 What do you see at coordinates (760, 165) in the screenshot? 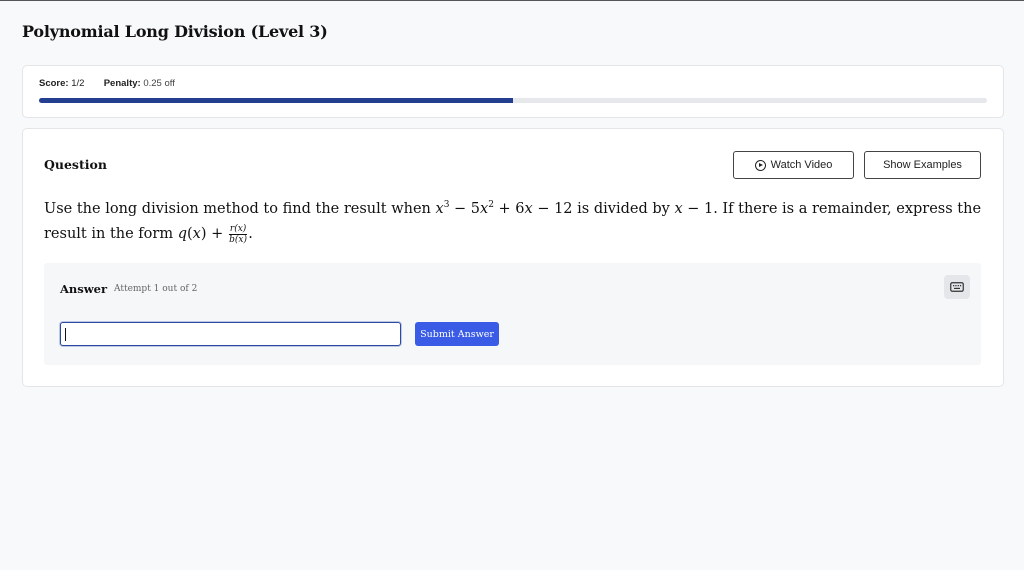
I see `play-circle-icon` at bounding box center [760, 165].